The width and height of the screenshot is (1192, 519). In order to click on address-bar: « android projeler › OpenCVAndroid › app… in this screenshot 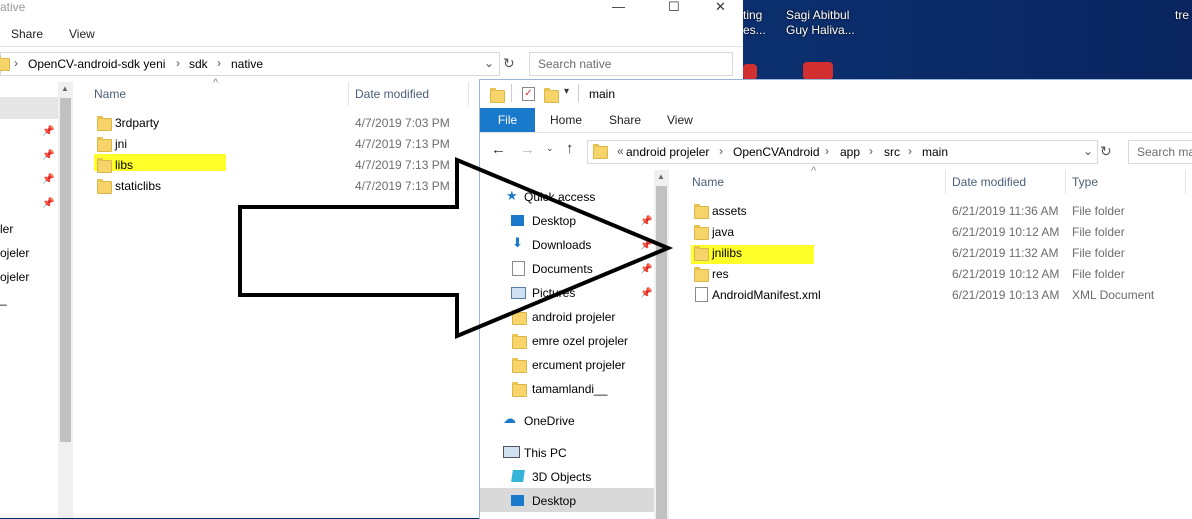, I will do `click(842, 152)`.